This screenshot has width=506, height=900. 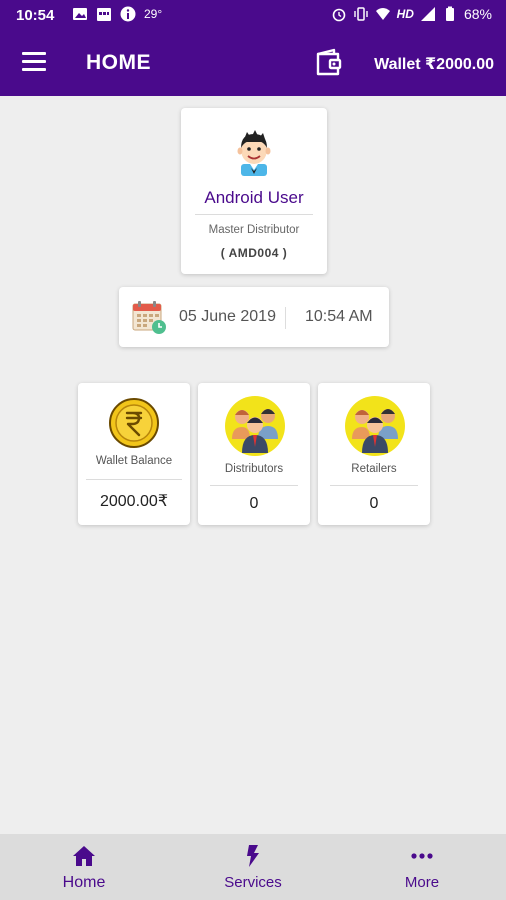 What do you see at coordinates (254, 214) in the screenshot?
I see `profile-divider` at bounding box center [254, 214].